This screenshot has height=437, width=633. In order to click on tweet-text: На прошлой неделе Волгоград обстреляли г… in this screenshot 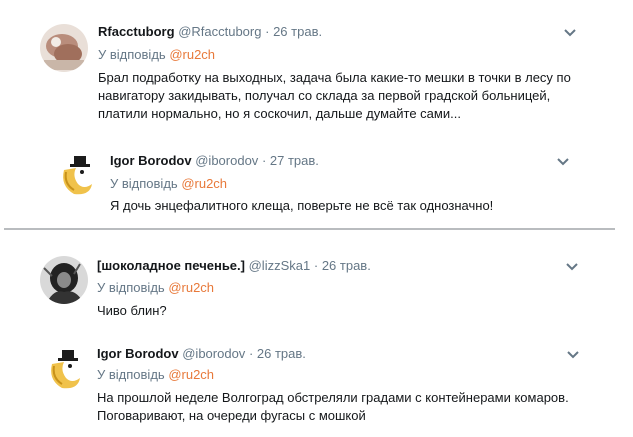, I will do `click(333, 406)`.